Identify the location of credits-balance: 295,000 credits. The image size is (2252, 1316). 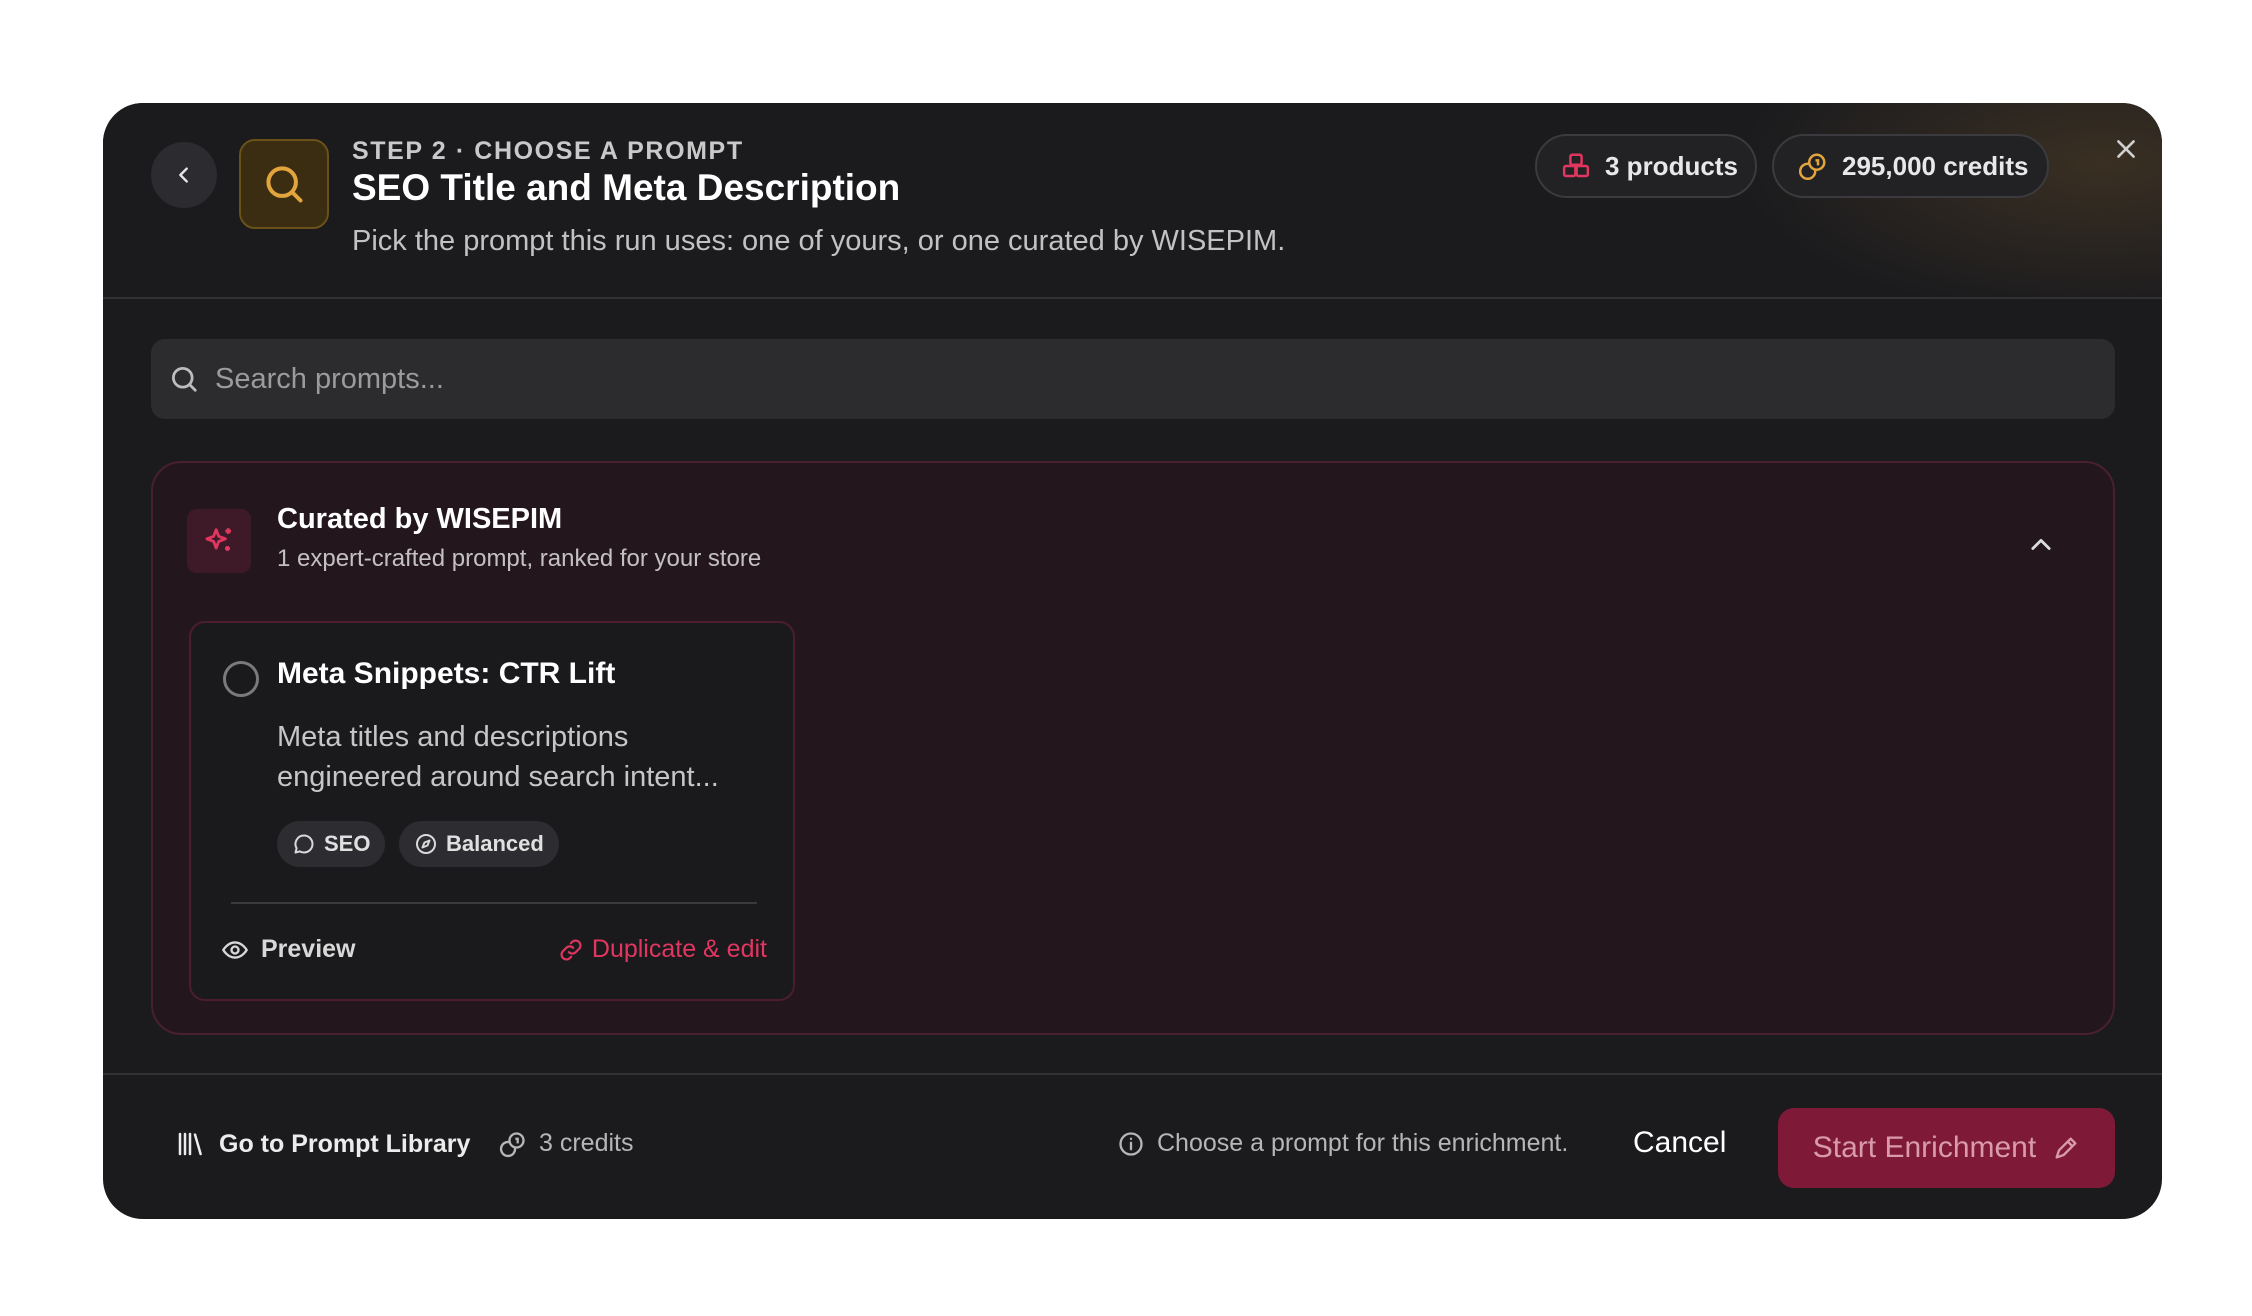
(1935, 165).